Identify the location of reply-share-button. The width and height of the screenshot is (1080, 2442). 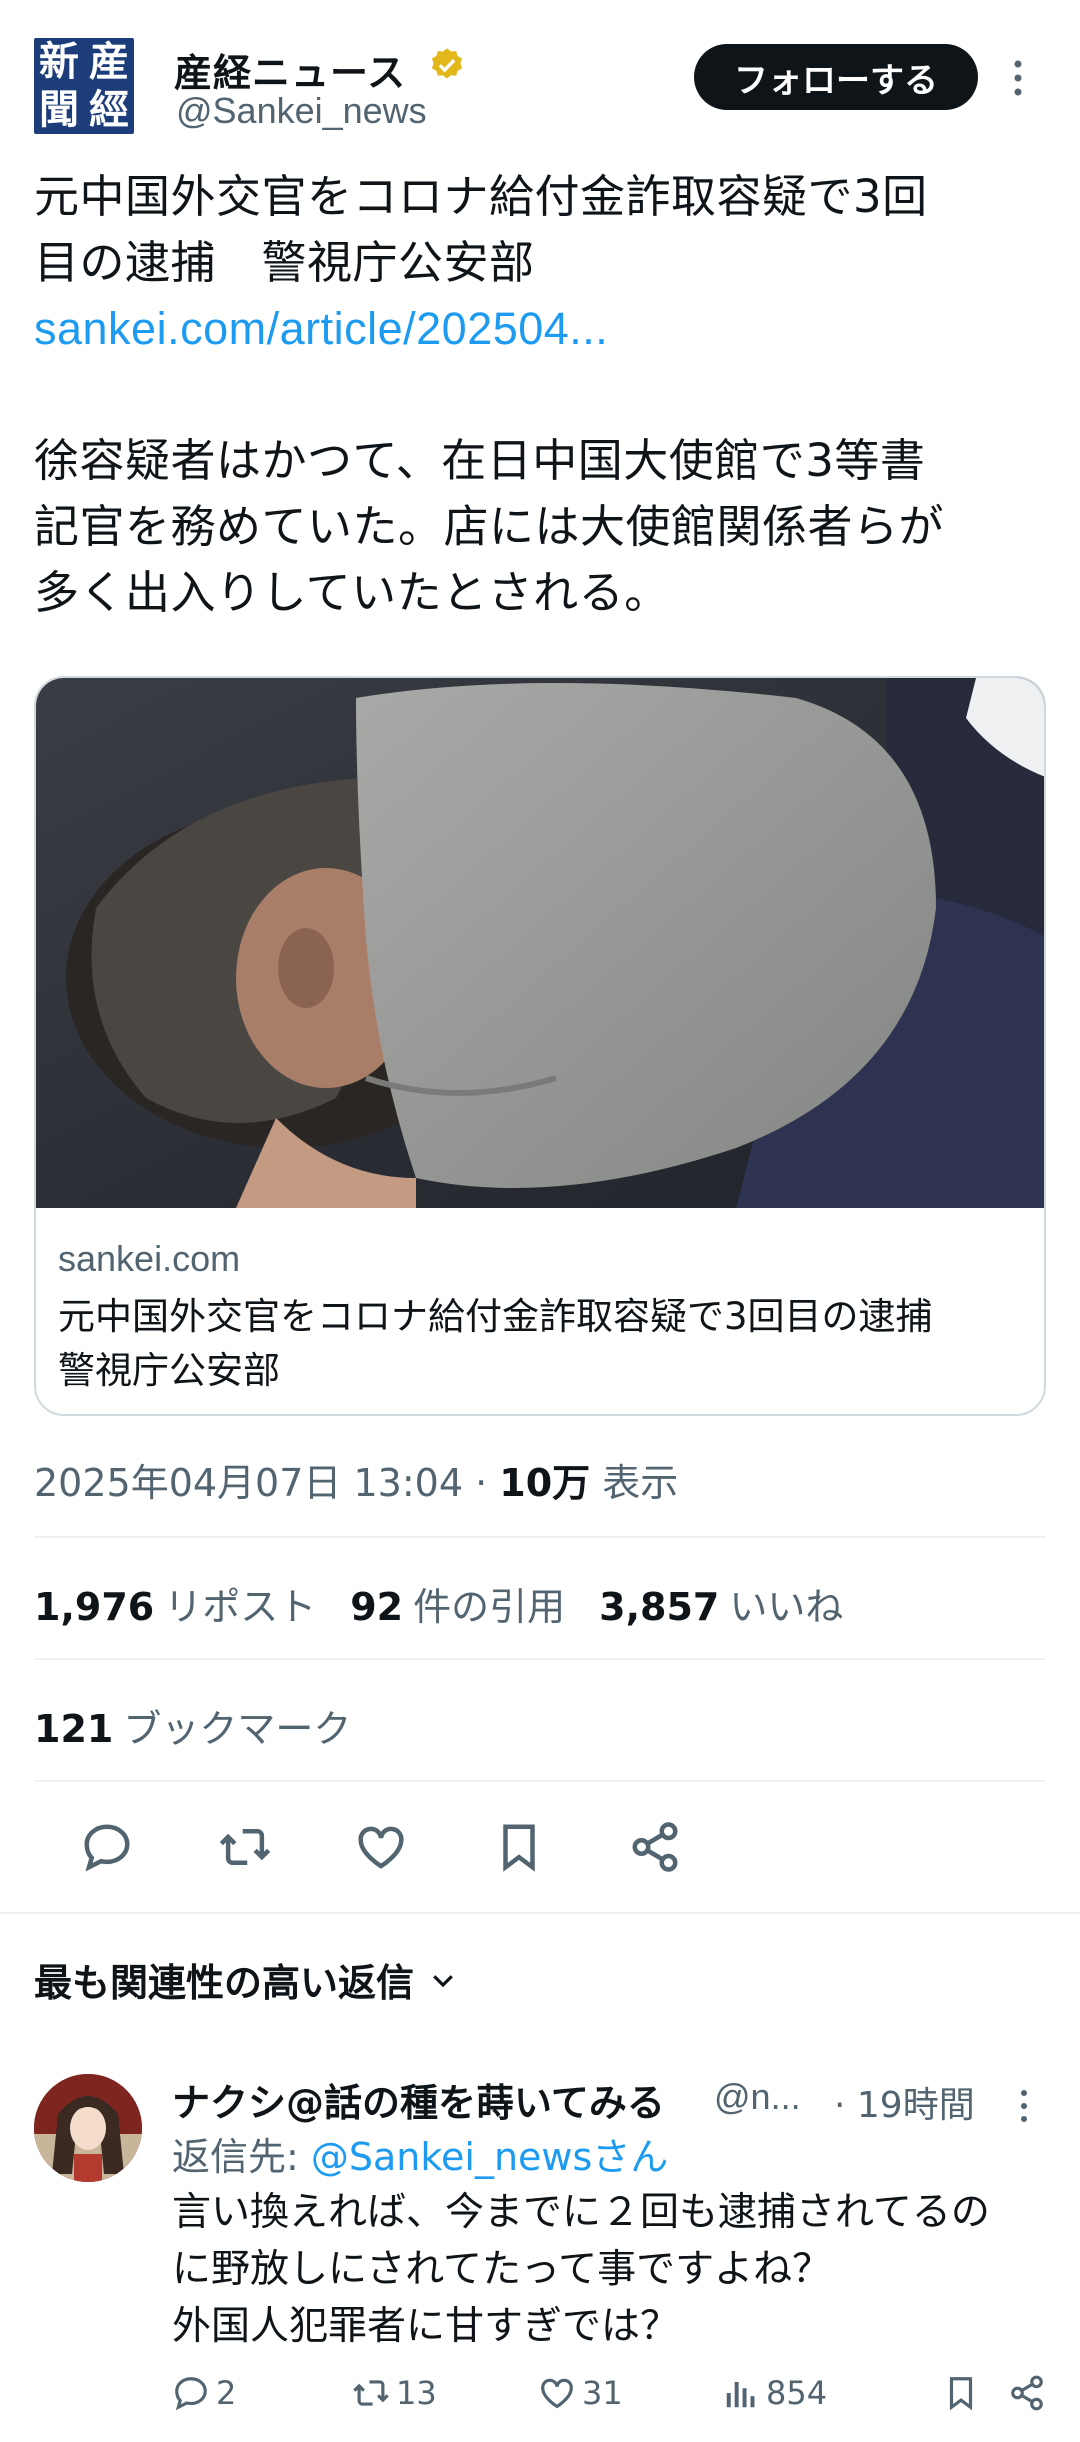
(1027, 2393).